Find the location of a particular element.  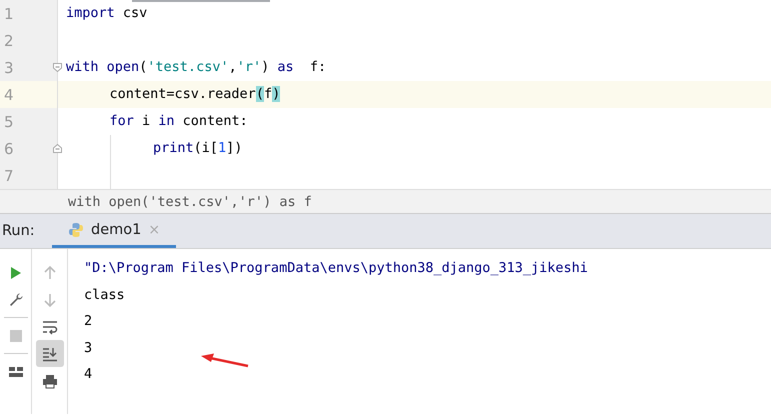

line-number: 1 is located at coordinates (8, 13).